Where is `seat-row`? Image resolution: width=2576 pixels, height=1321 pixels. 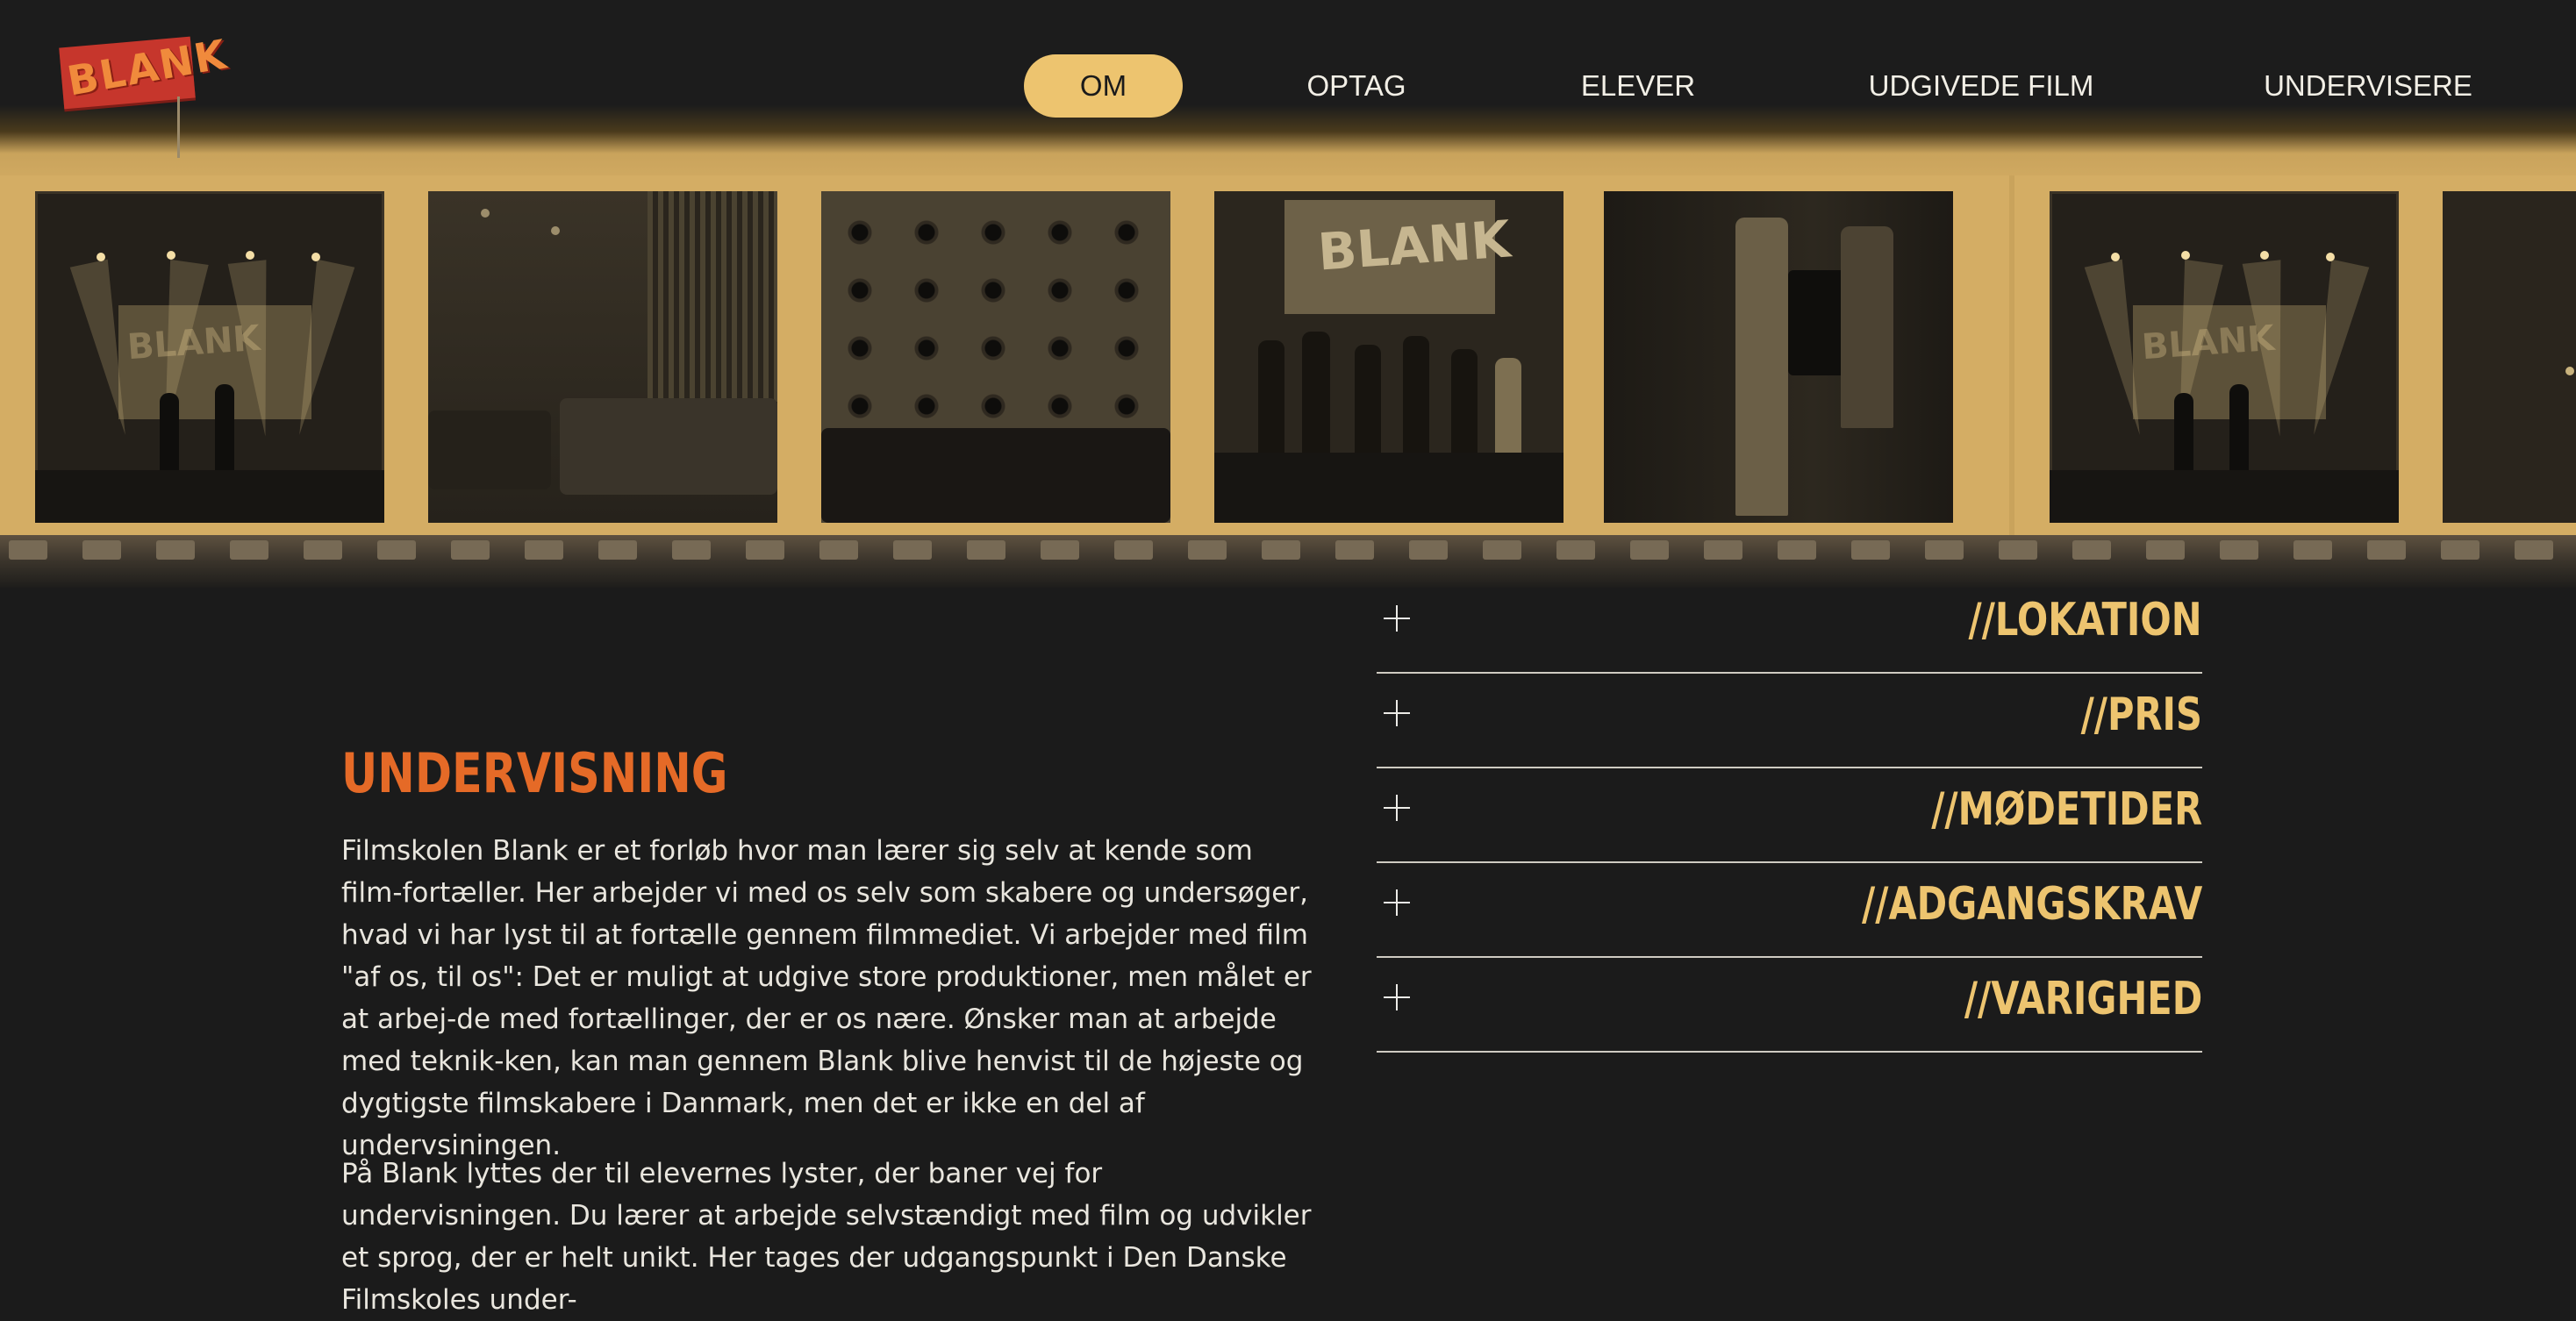
seat-row is located at coordinates (489, 450).